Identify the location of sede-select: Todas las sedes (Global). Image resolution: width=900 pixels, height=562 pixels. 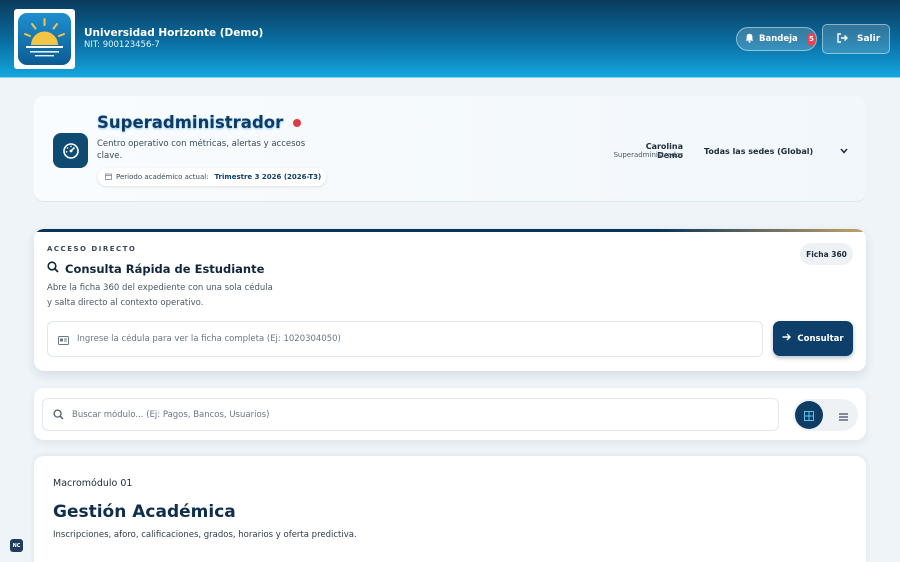
(777, 151).